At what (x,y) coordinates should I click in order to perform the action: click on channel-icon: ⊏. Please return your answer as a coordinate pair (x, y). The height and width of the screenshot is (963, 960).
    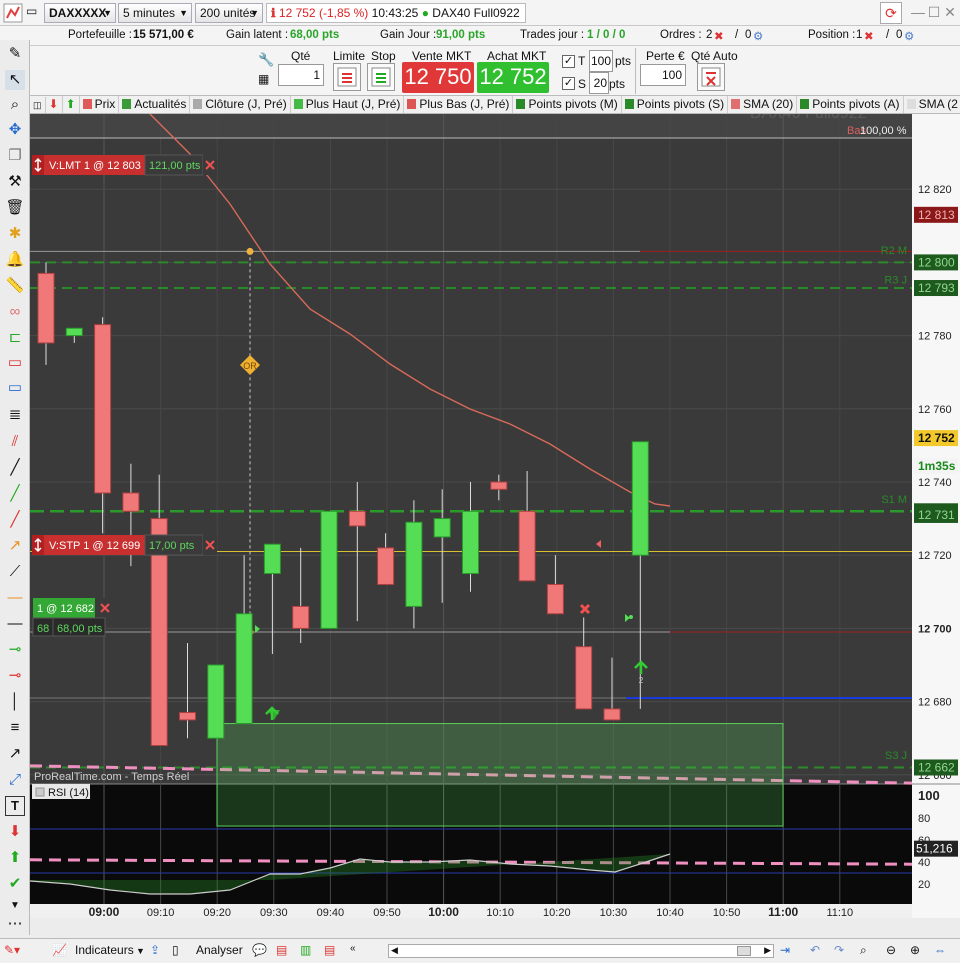
    Looking at the image, I should click on (15, 338).